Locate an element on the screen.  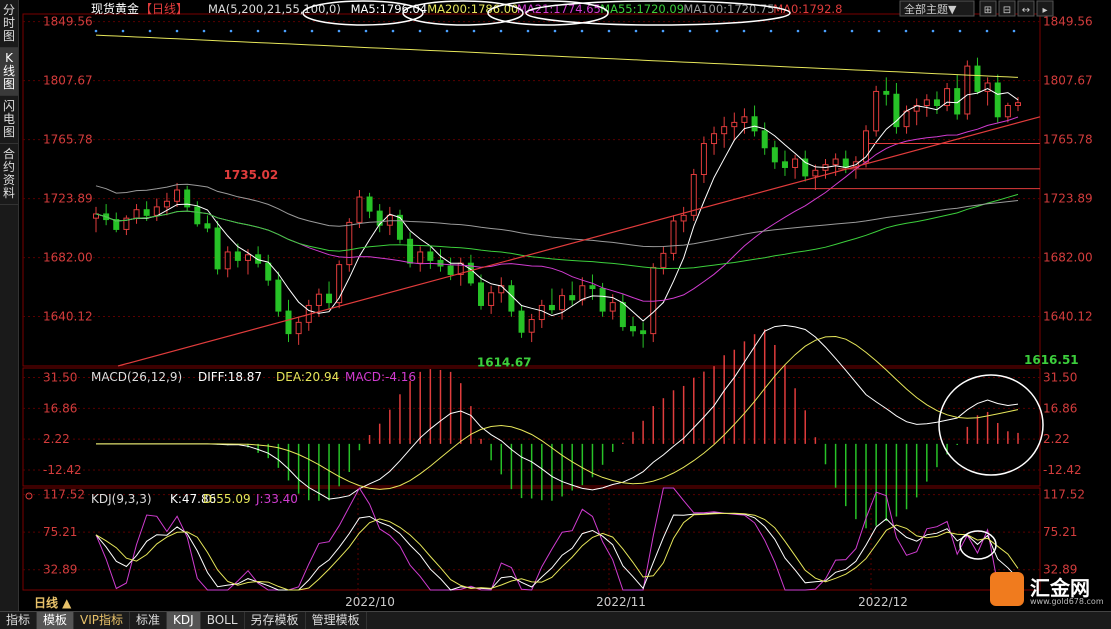
macd-value: MACD:-4.16 is located at coordinates (380, 377).